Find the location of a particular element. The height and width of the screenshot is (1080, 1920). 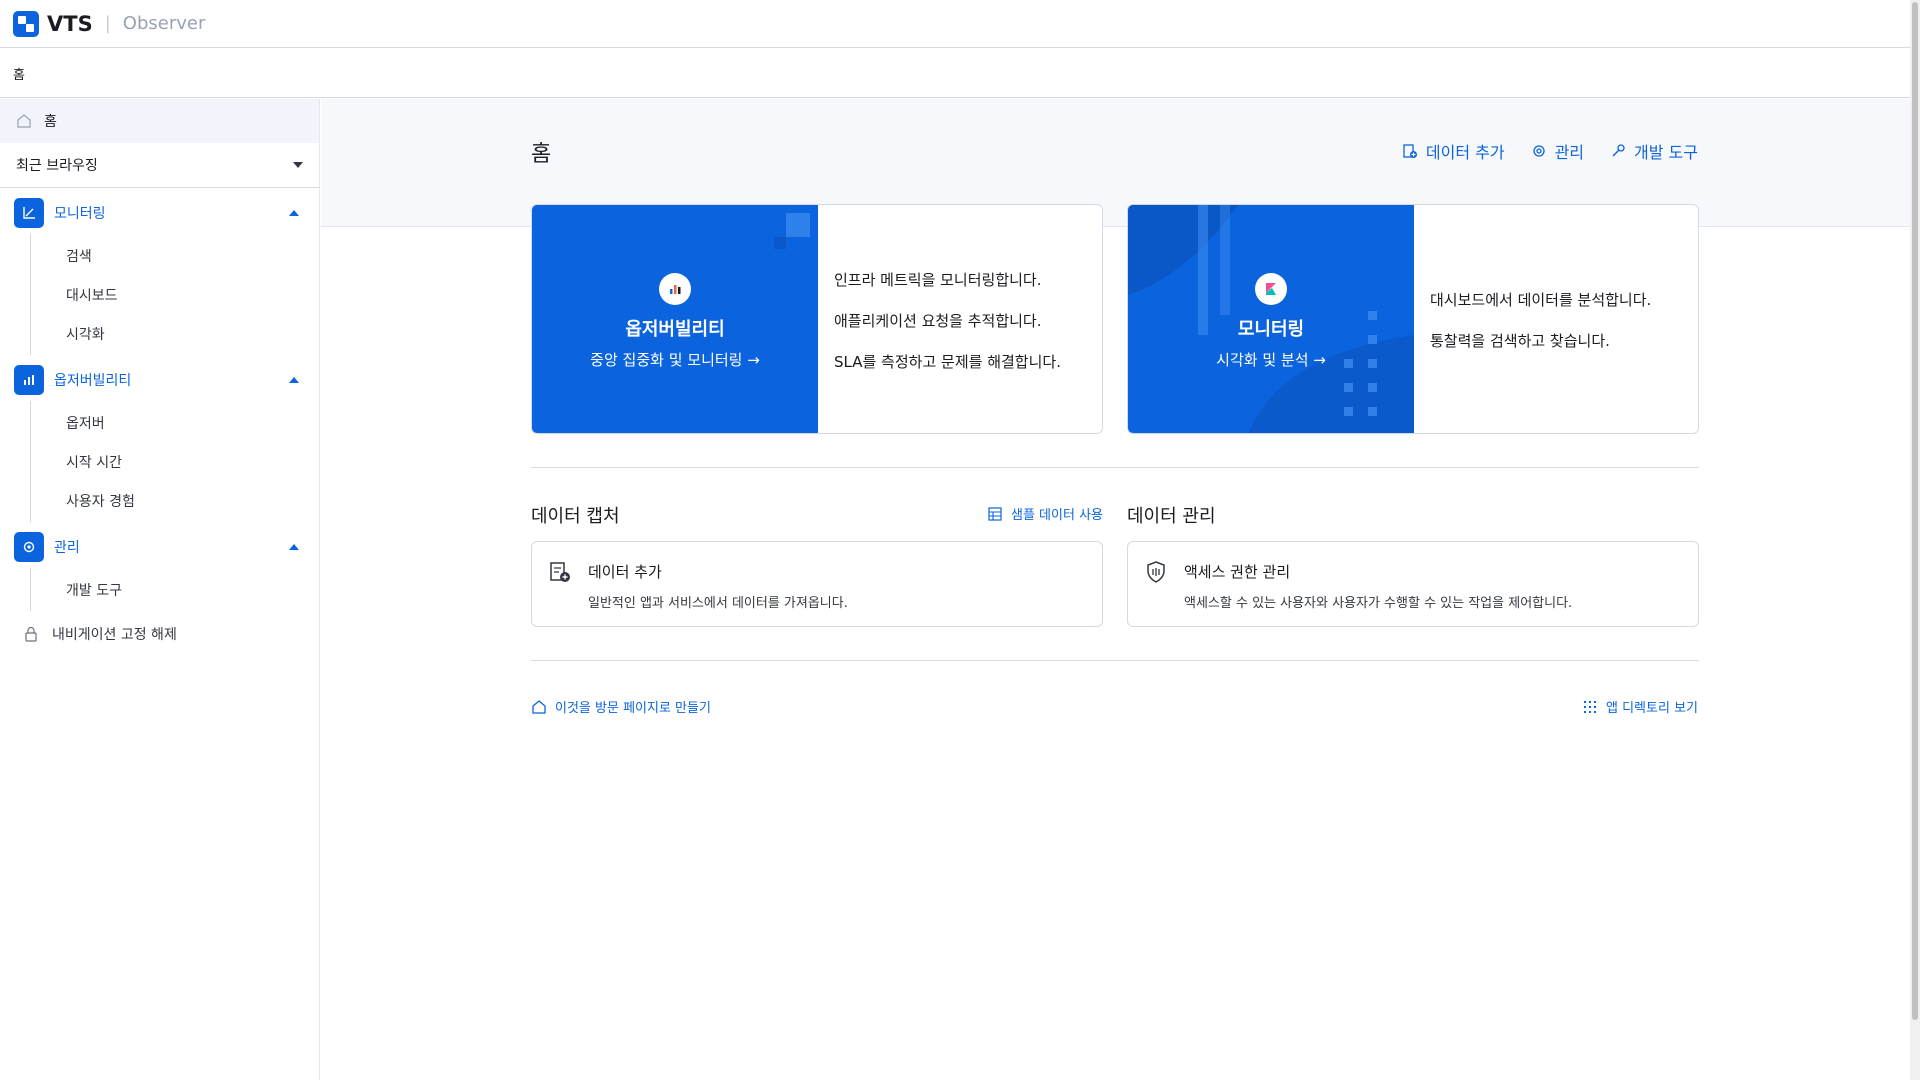

make-landing-page-link: 이것을 방문 페이지로 만들기 is located at coordinates (621, 706).